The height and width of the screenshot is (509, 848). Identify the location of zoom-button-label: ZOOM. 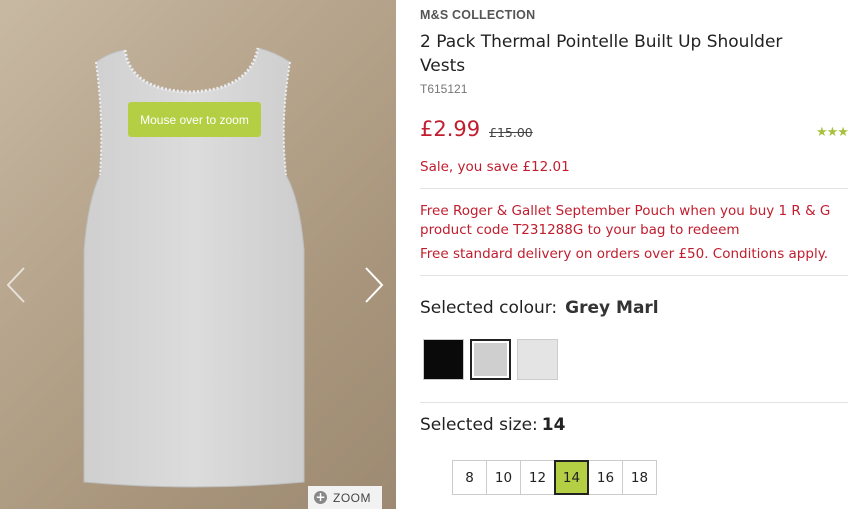
(352, 497).